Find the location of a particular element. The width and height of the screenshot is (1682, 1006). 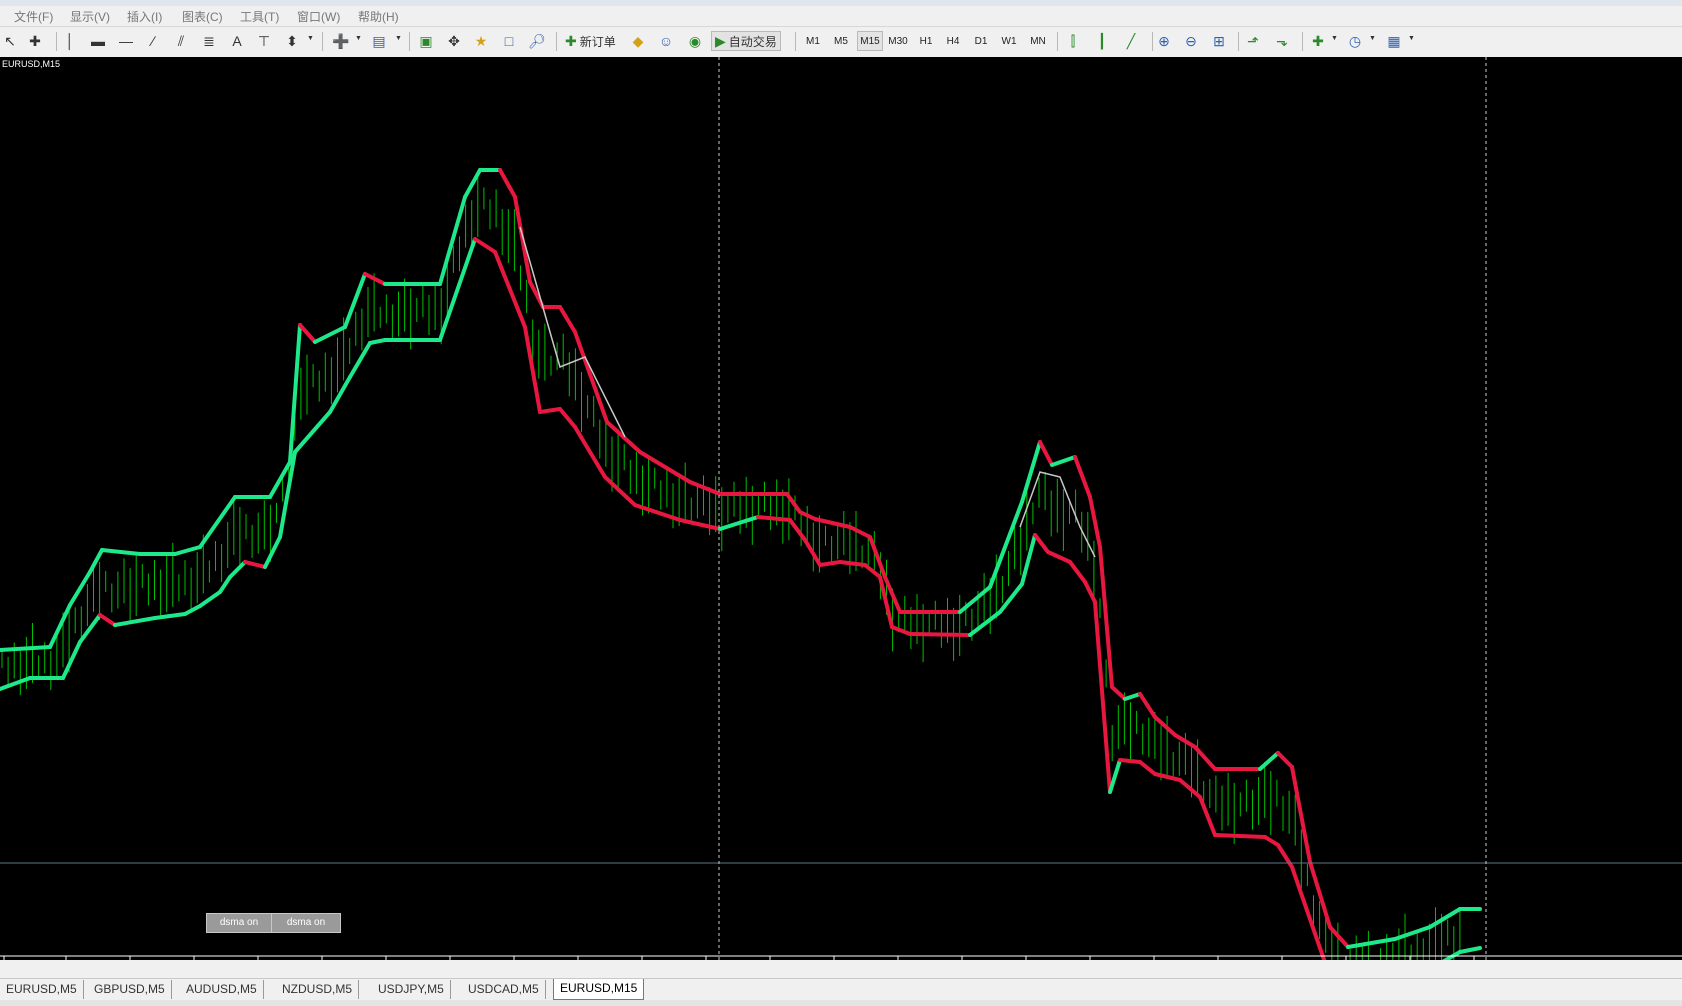

channel-icon: ⫽ is located at coordinates (181, 41).